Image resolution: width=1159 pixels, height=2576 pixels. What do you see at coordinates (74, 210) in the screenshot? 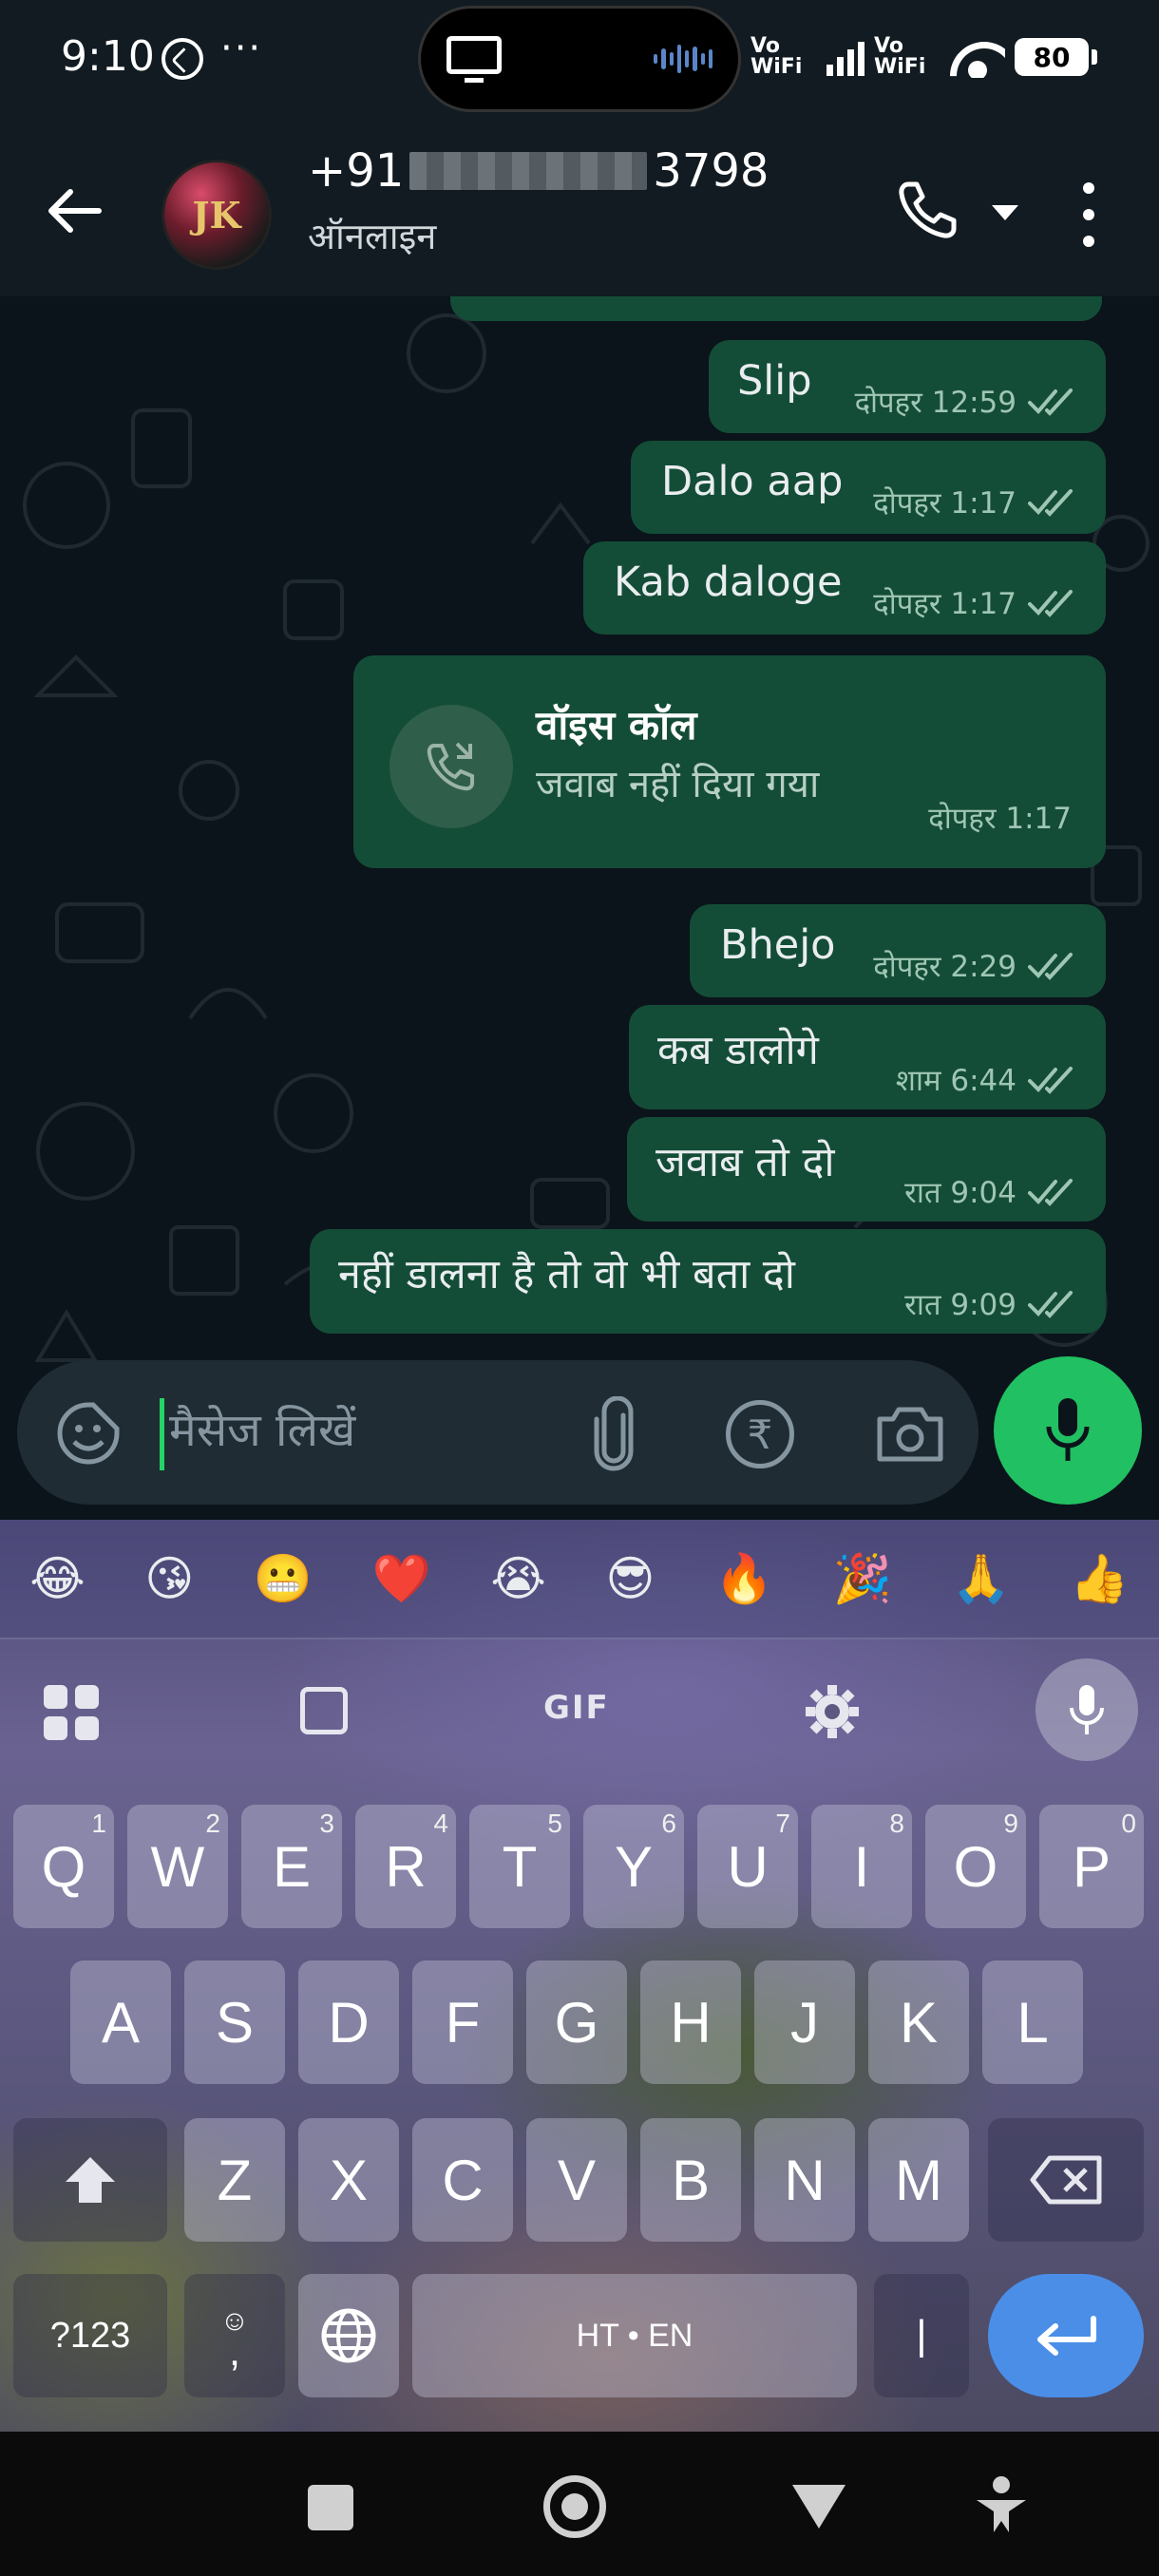
I see `back-arrow-icon` at bounding box center [74, 210].